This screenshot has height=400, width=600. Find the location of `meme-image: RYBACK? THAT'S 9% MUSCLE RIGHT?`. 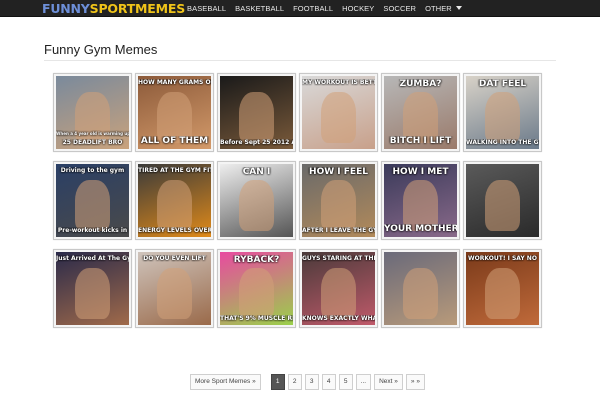

meme-image: RYBACK? THAT'S 9% MUSCLE RIGHT? is located at coordinates (256, 288).